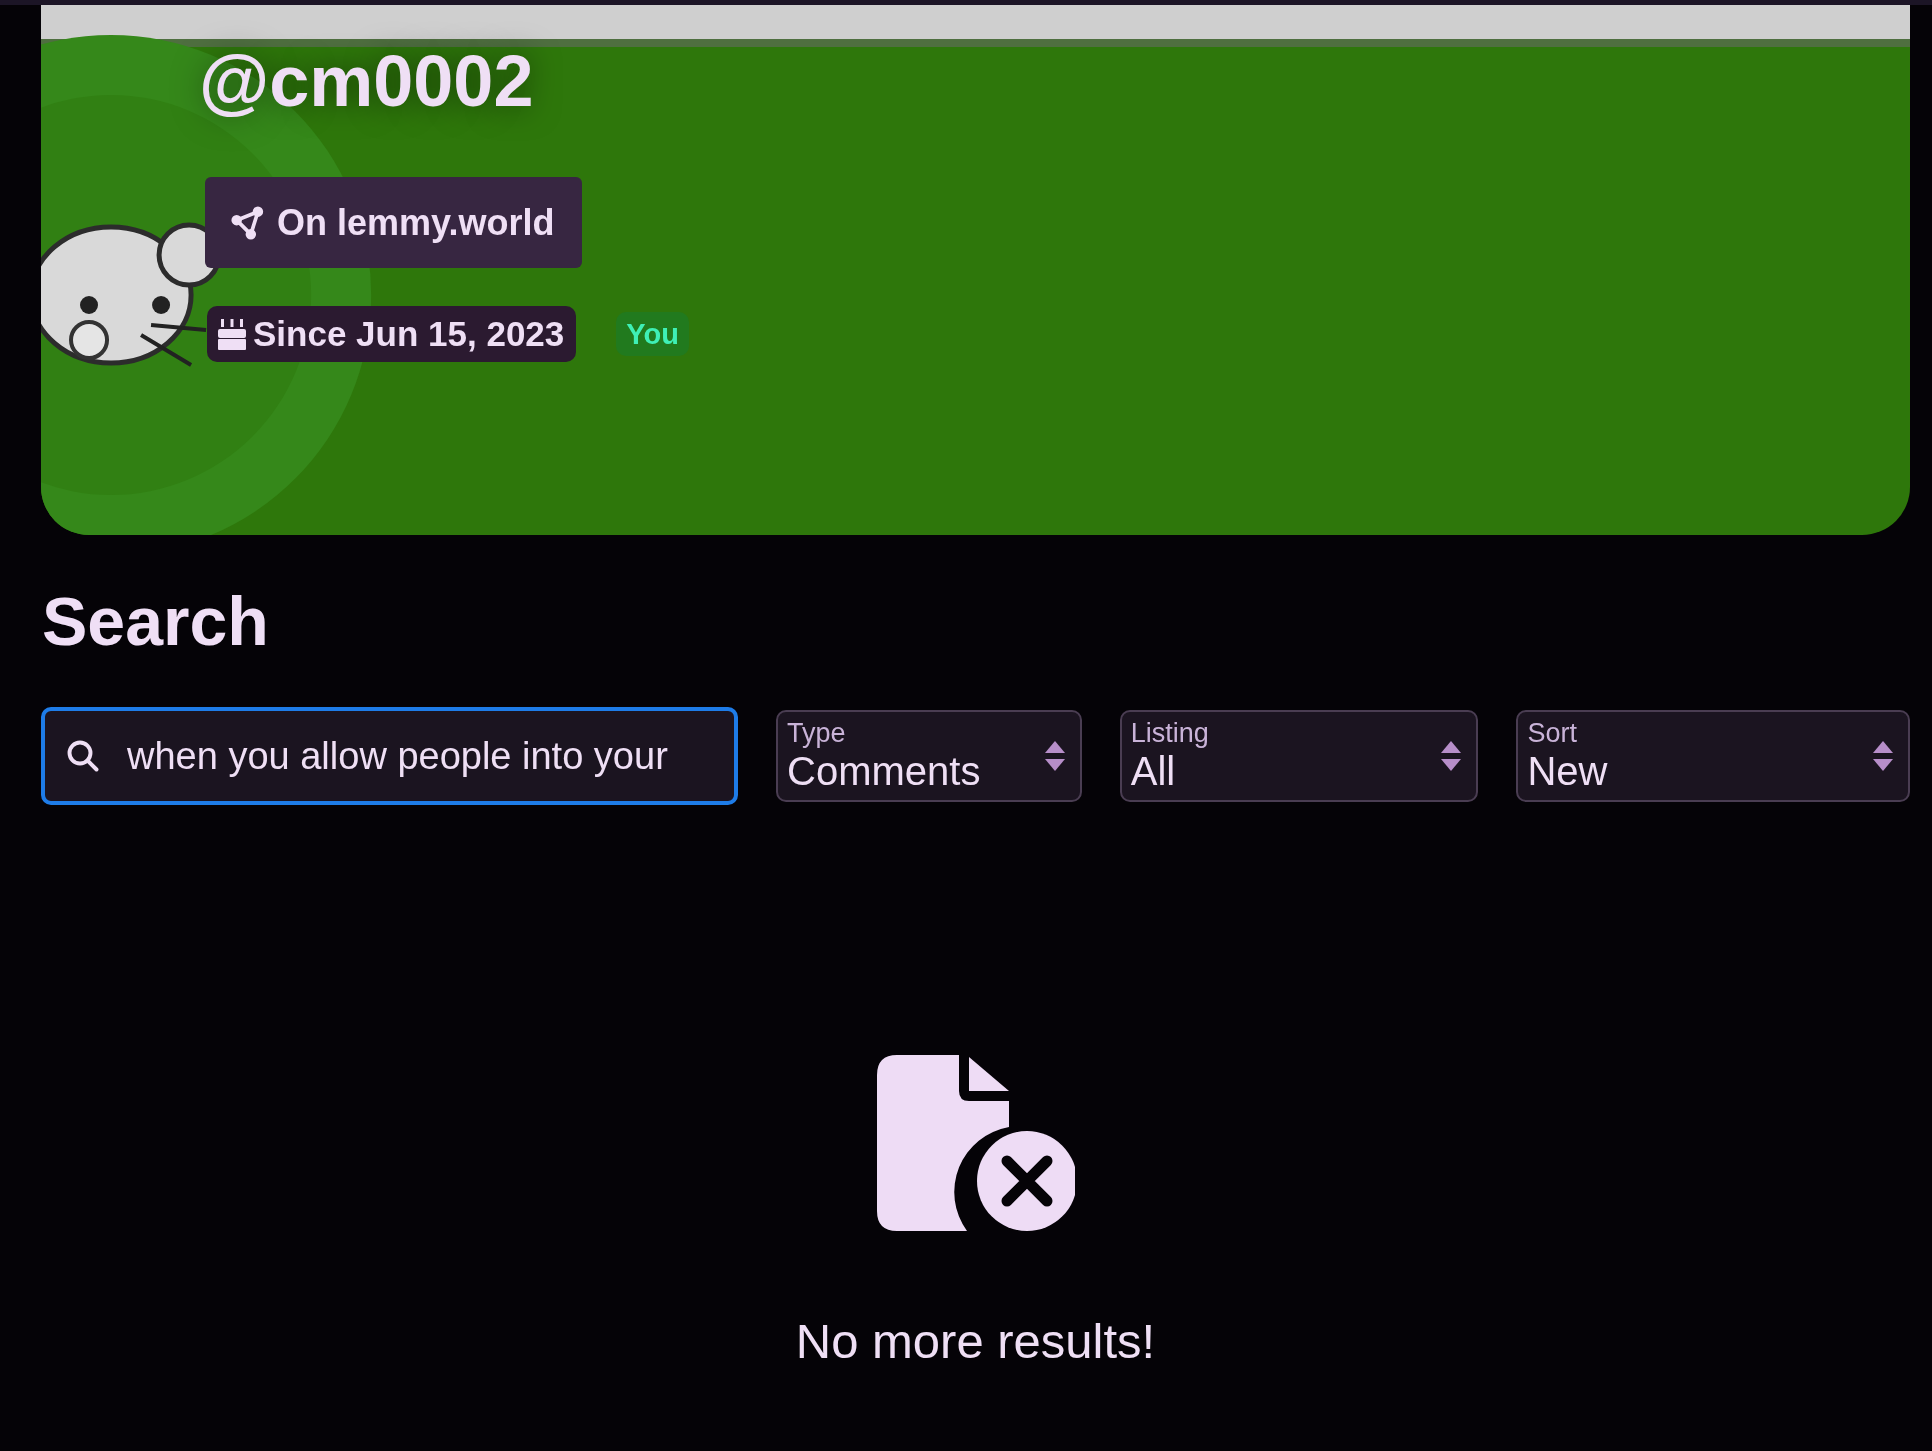 The height and width of the screenshot is (1451, 1932). What do you see at coordinates (1713, 756) in the screenshot?
I see `filter-select: Sort New` at bounding box center [1713, 756].